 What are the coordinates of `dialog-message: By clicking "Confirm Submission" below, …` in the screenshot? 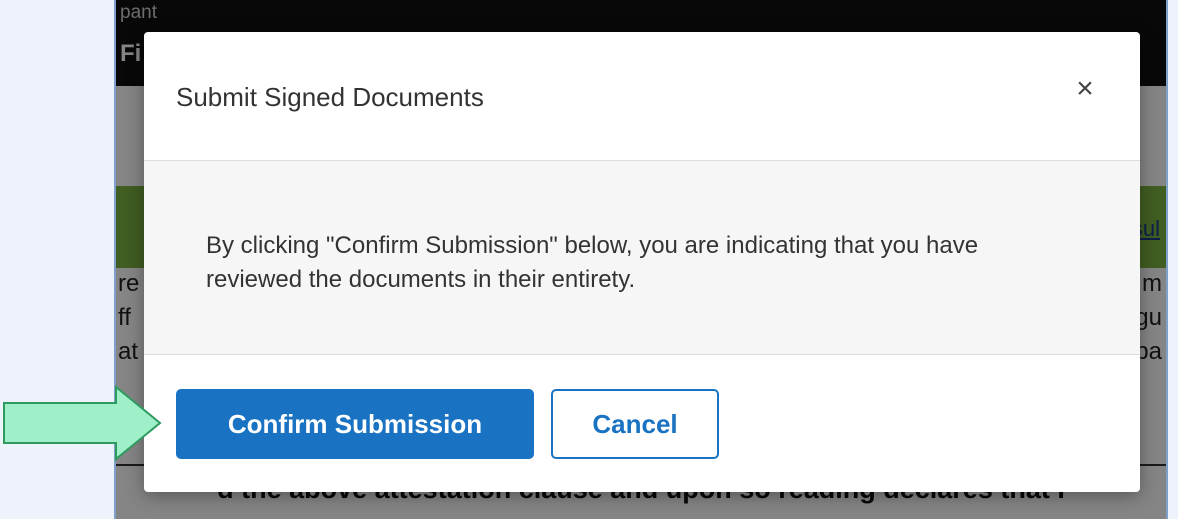 It's located at (592, 262).